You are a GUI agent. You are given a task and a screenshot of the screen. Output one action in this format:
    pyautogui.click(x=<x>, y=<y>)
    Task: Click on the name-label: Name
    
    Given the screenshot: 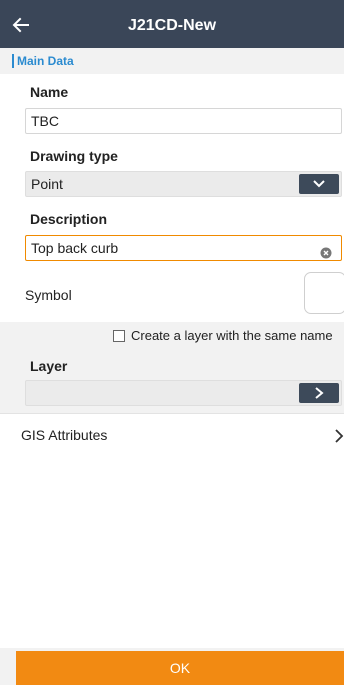 What is the action you would take?
    pyautogui.click(x=49, y=92)
    